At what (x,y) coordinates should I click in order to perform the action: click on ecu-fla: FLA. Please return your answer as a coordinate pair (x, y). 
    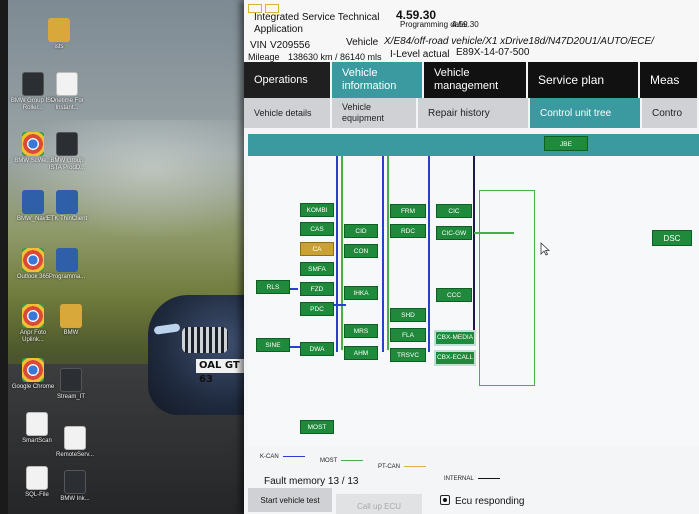
    Looking at the image, I should click on (408, 335).